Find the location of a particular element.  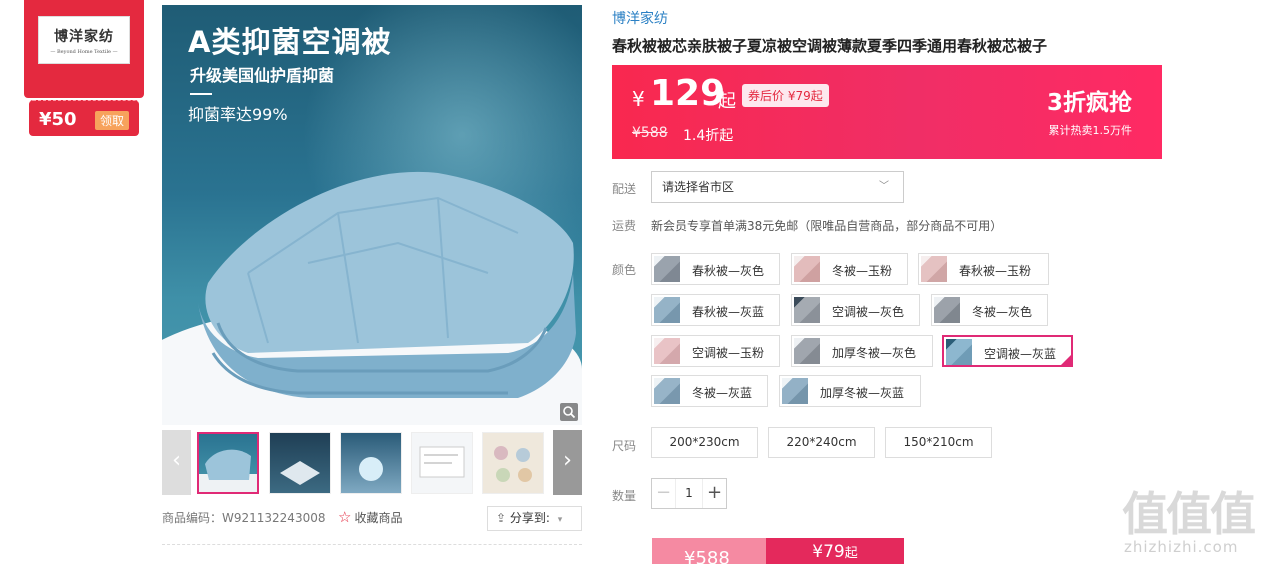

color-option-label: 冬被—灰蓝 is located at coordinates (722, 393).